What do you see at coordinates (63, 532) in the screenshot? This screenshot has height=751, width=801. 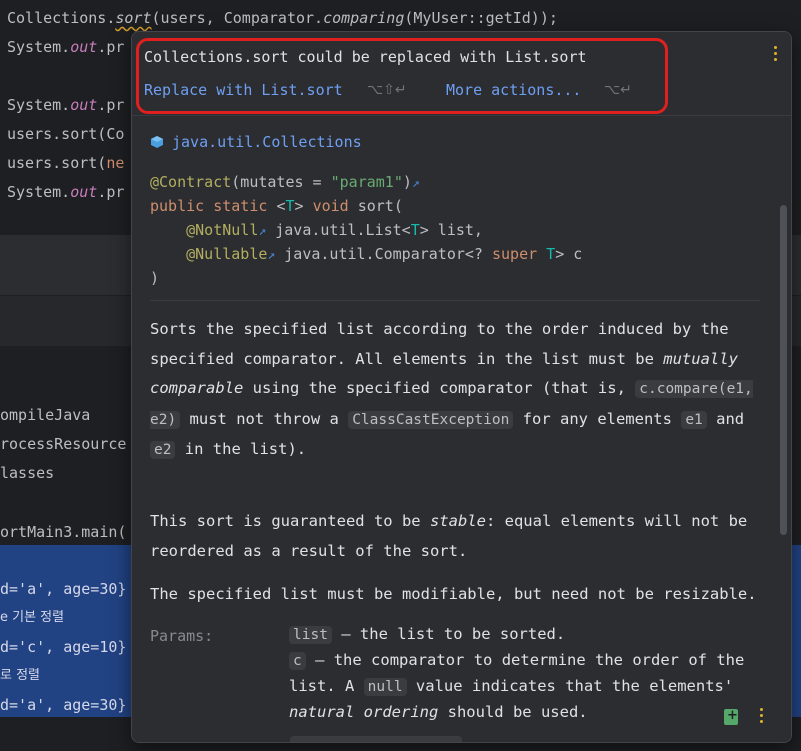 I see `console-line: ortMain3.main(` at bounding box center [63, 532].